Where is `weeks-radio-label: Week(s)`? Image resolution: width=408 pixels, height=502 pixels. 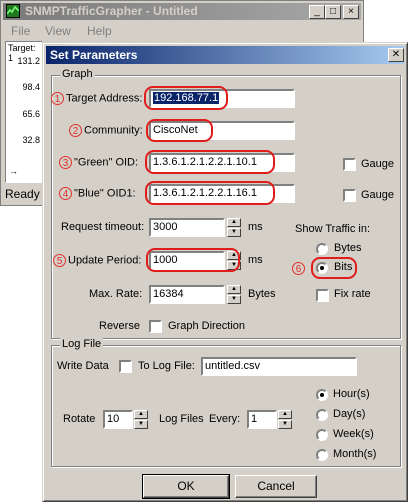
weeks-radio-label: Week(s) is located at coordinates (353, 434).